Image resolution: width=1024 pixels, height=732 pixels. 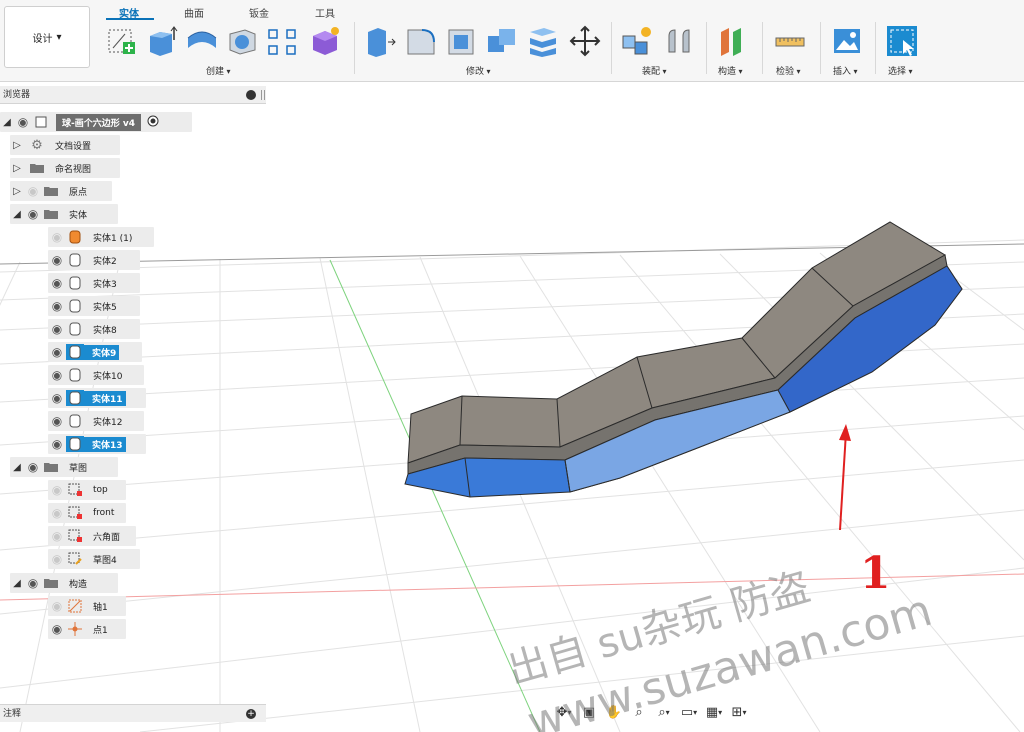 What do you see at coordinates (714, 712) in the screenshot?
I see `grid-settings-icon: ▦ ▾` at bounding box center [714, 712].